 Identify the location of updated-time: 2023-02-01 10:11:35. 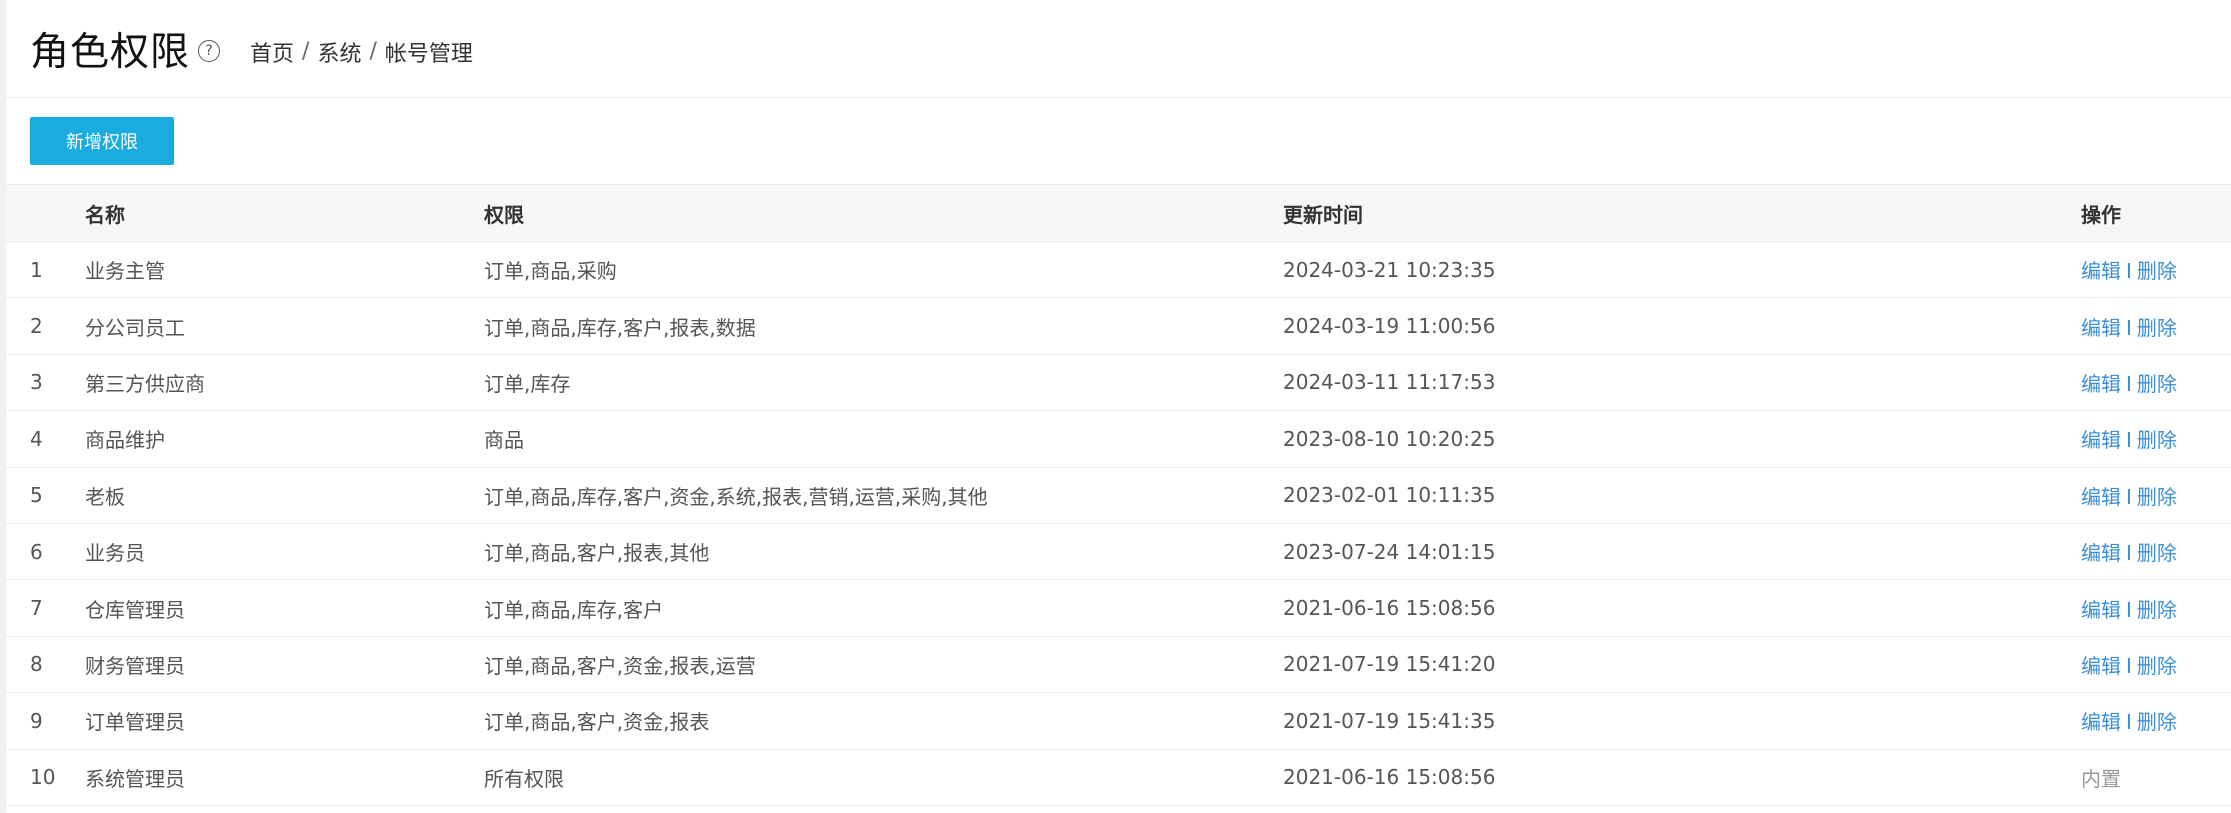
(1389, 495).